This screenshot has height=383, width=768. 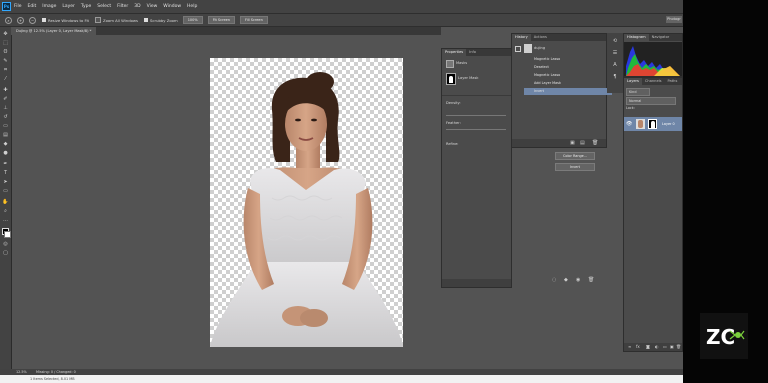 I want to click on screen-mode-icon: ▢, so click(x=5, y=253).